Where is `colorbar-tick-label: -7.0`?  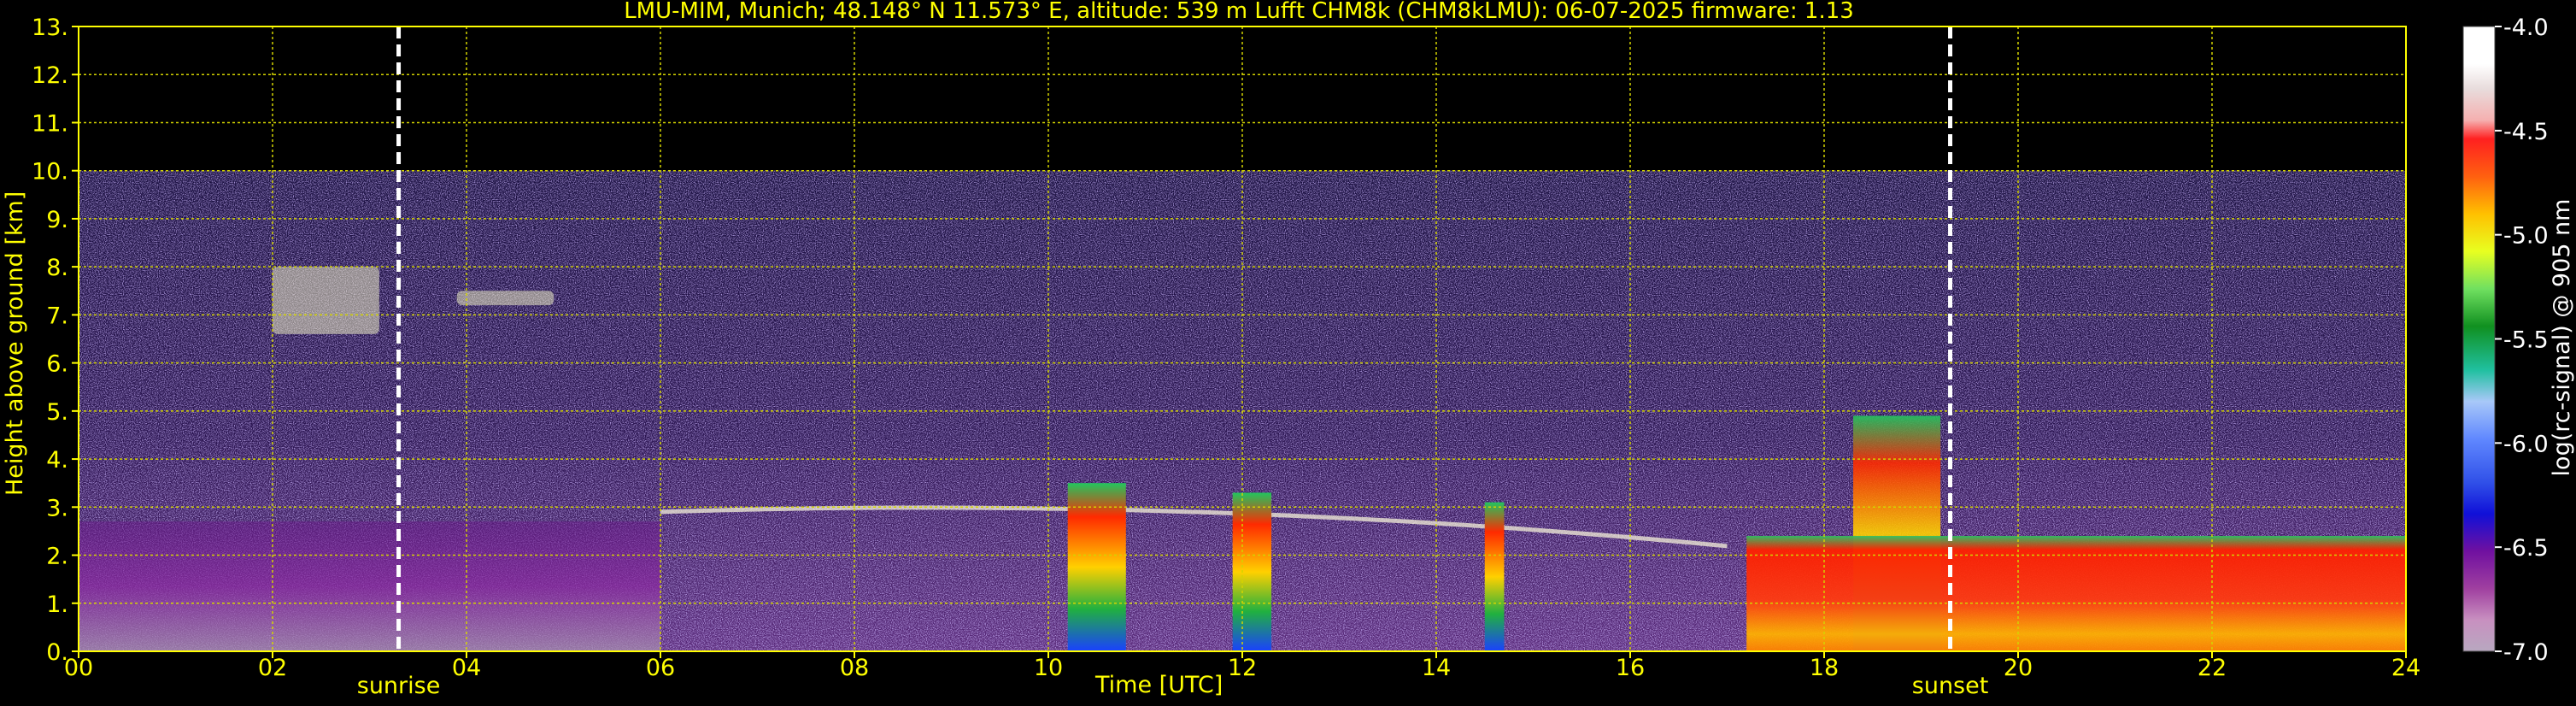 colorbar-tick-label: -7.0 is located at coordinates (2526, 652).